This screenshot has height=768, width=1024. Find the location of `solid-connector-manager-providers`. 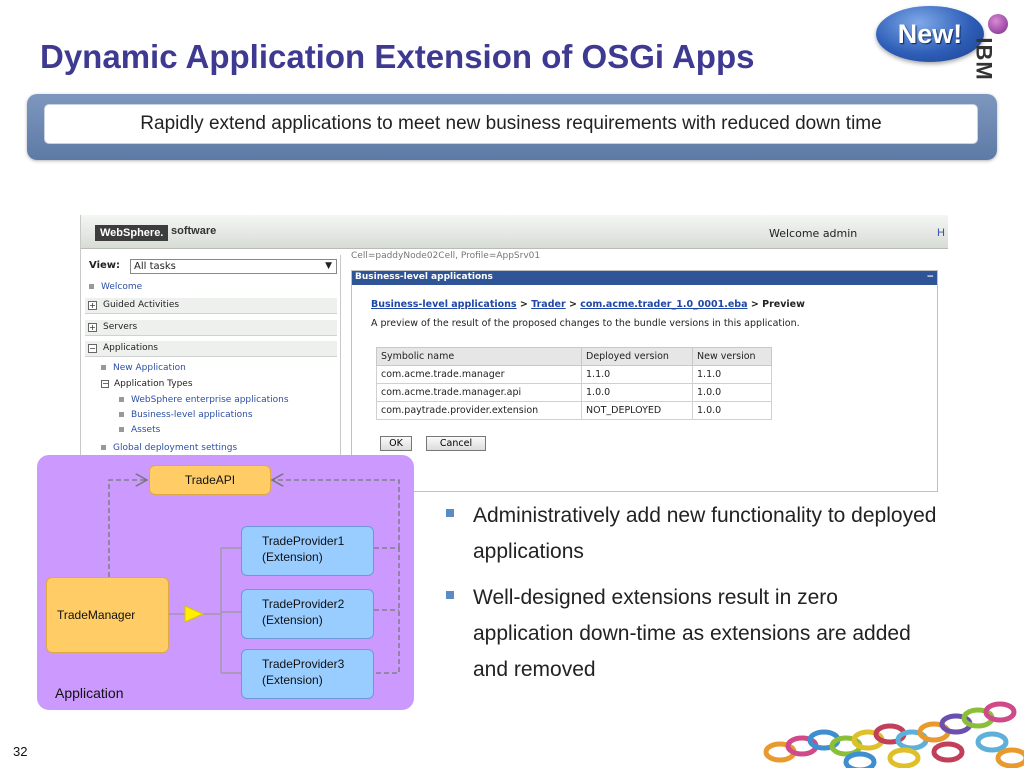

solid-connector-manager-providers is located at coordinates (205, 610).